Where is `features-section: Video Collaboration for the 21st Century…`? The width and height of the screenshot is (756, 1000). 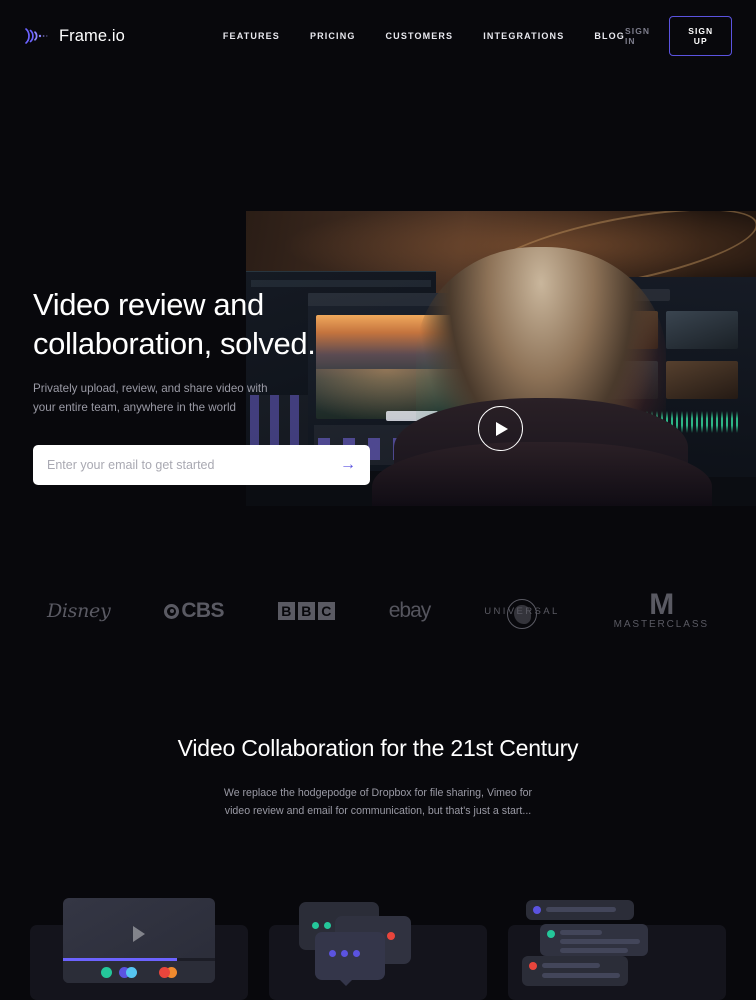
features-section: Video Collaboration for the 21st Century… is located at coordinates (378, 777).